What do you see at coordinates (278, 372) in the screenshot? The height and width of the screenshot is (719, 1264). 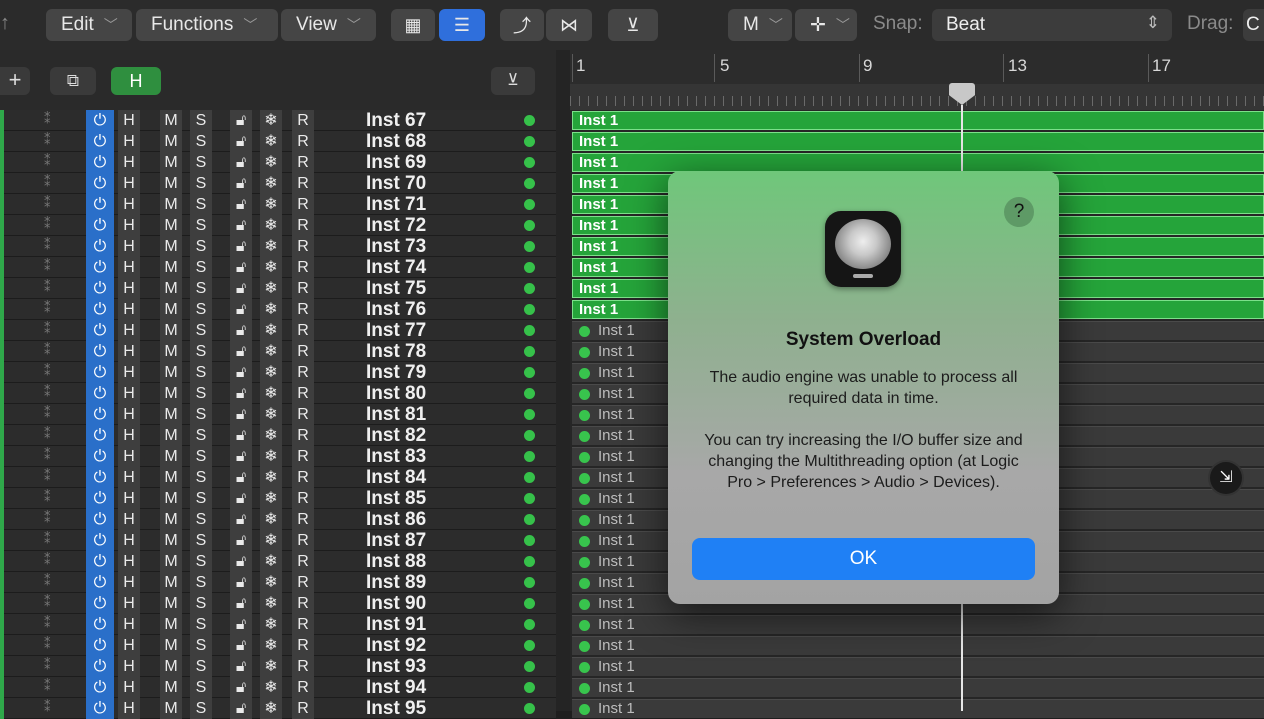 I see `track-row: ⁑ ⏻ H M S 🔓︎ ❄ R Inst 79` at bounding box center [278, 372].